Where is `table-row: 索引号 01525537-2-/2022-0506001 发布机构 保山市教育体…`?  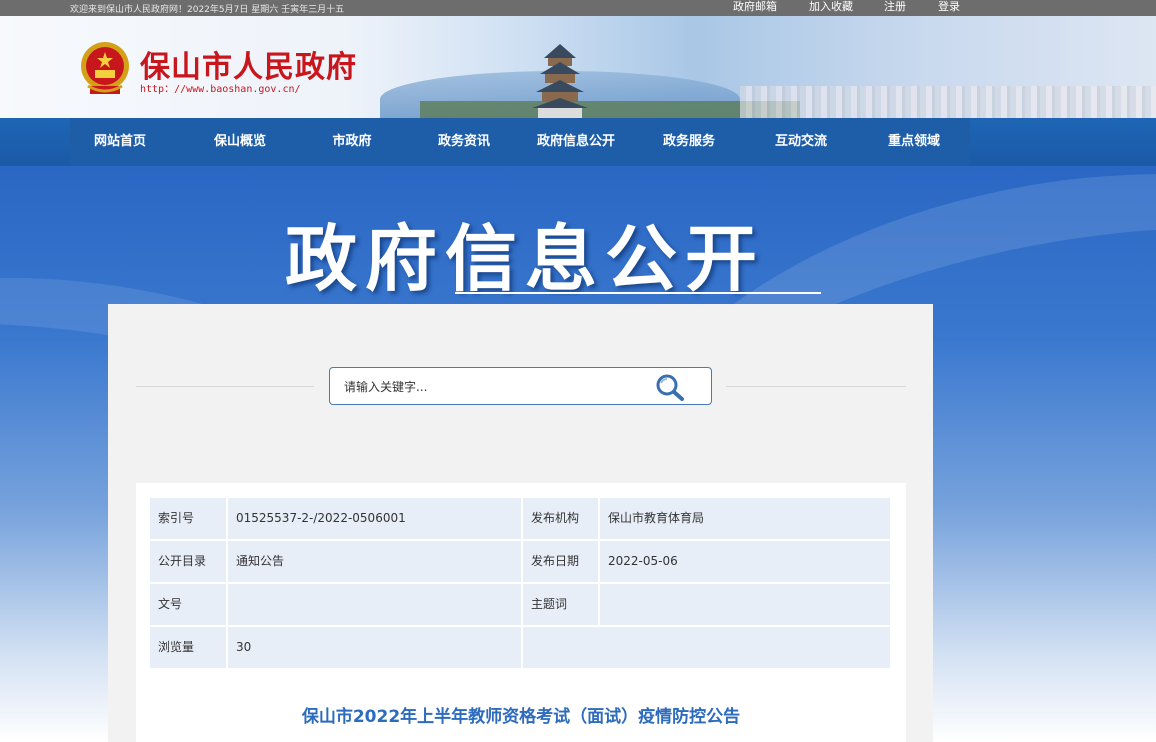 table-row: 索引号 01525537-2-/2022-0506001 发布机构 保山市教育体… is located at coordinates (520, 518).